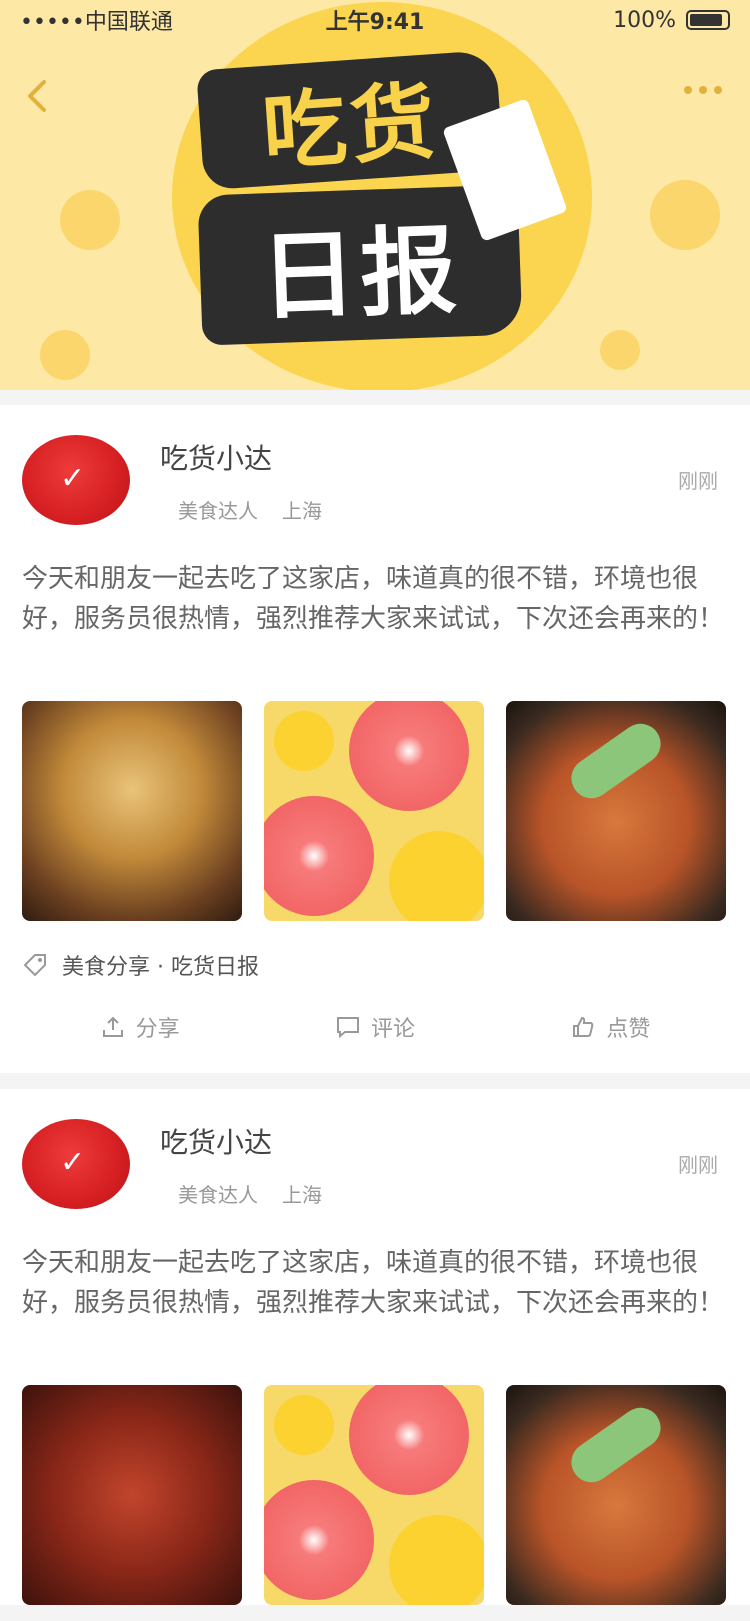 This screenshot has height=1621, width=750. I want to click on photo-food-crayfish, so click(132, 1495).